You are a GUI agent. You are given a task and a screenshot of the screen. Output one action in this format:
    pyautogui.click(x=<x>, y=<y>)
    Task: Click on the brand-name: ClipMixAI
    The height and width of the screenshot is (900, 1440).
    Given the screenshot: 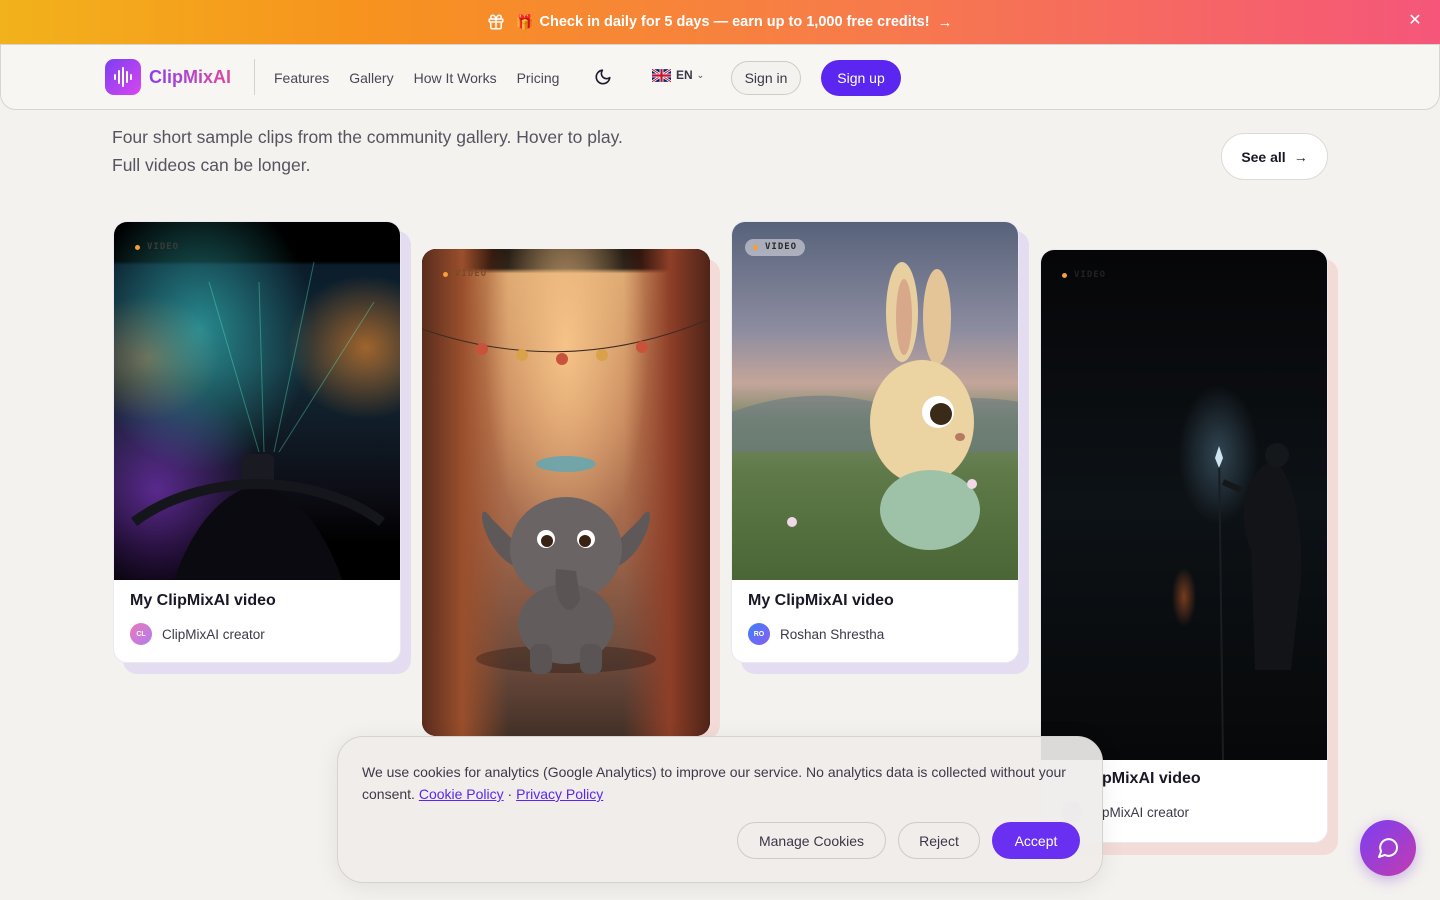 What is the action you would take?
    pyautogui.click(x=190, y=76)
    